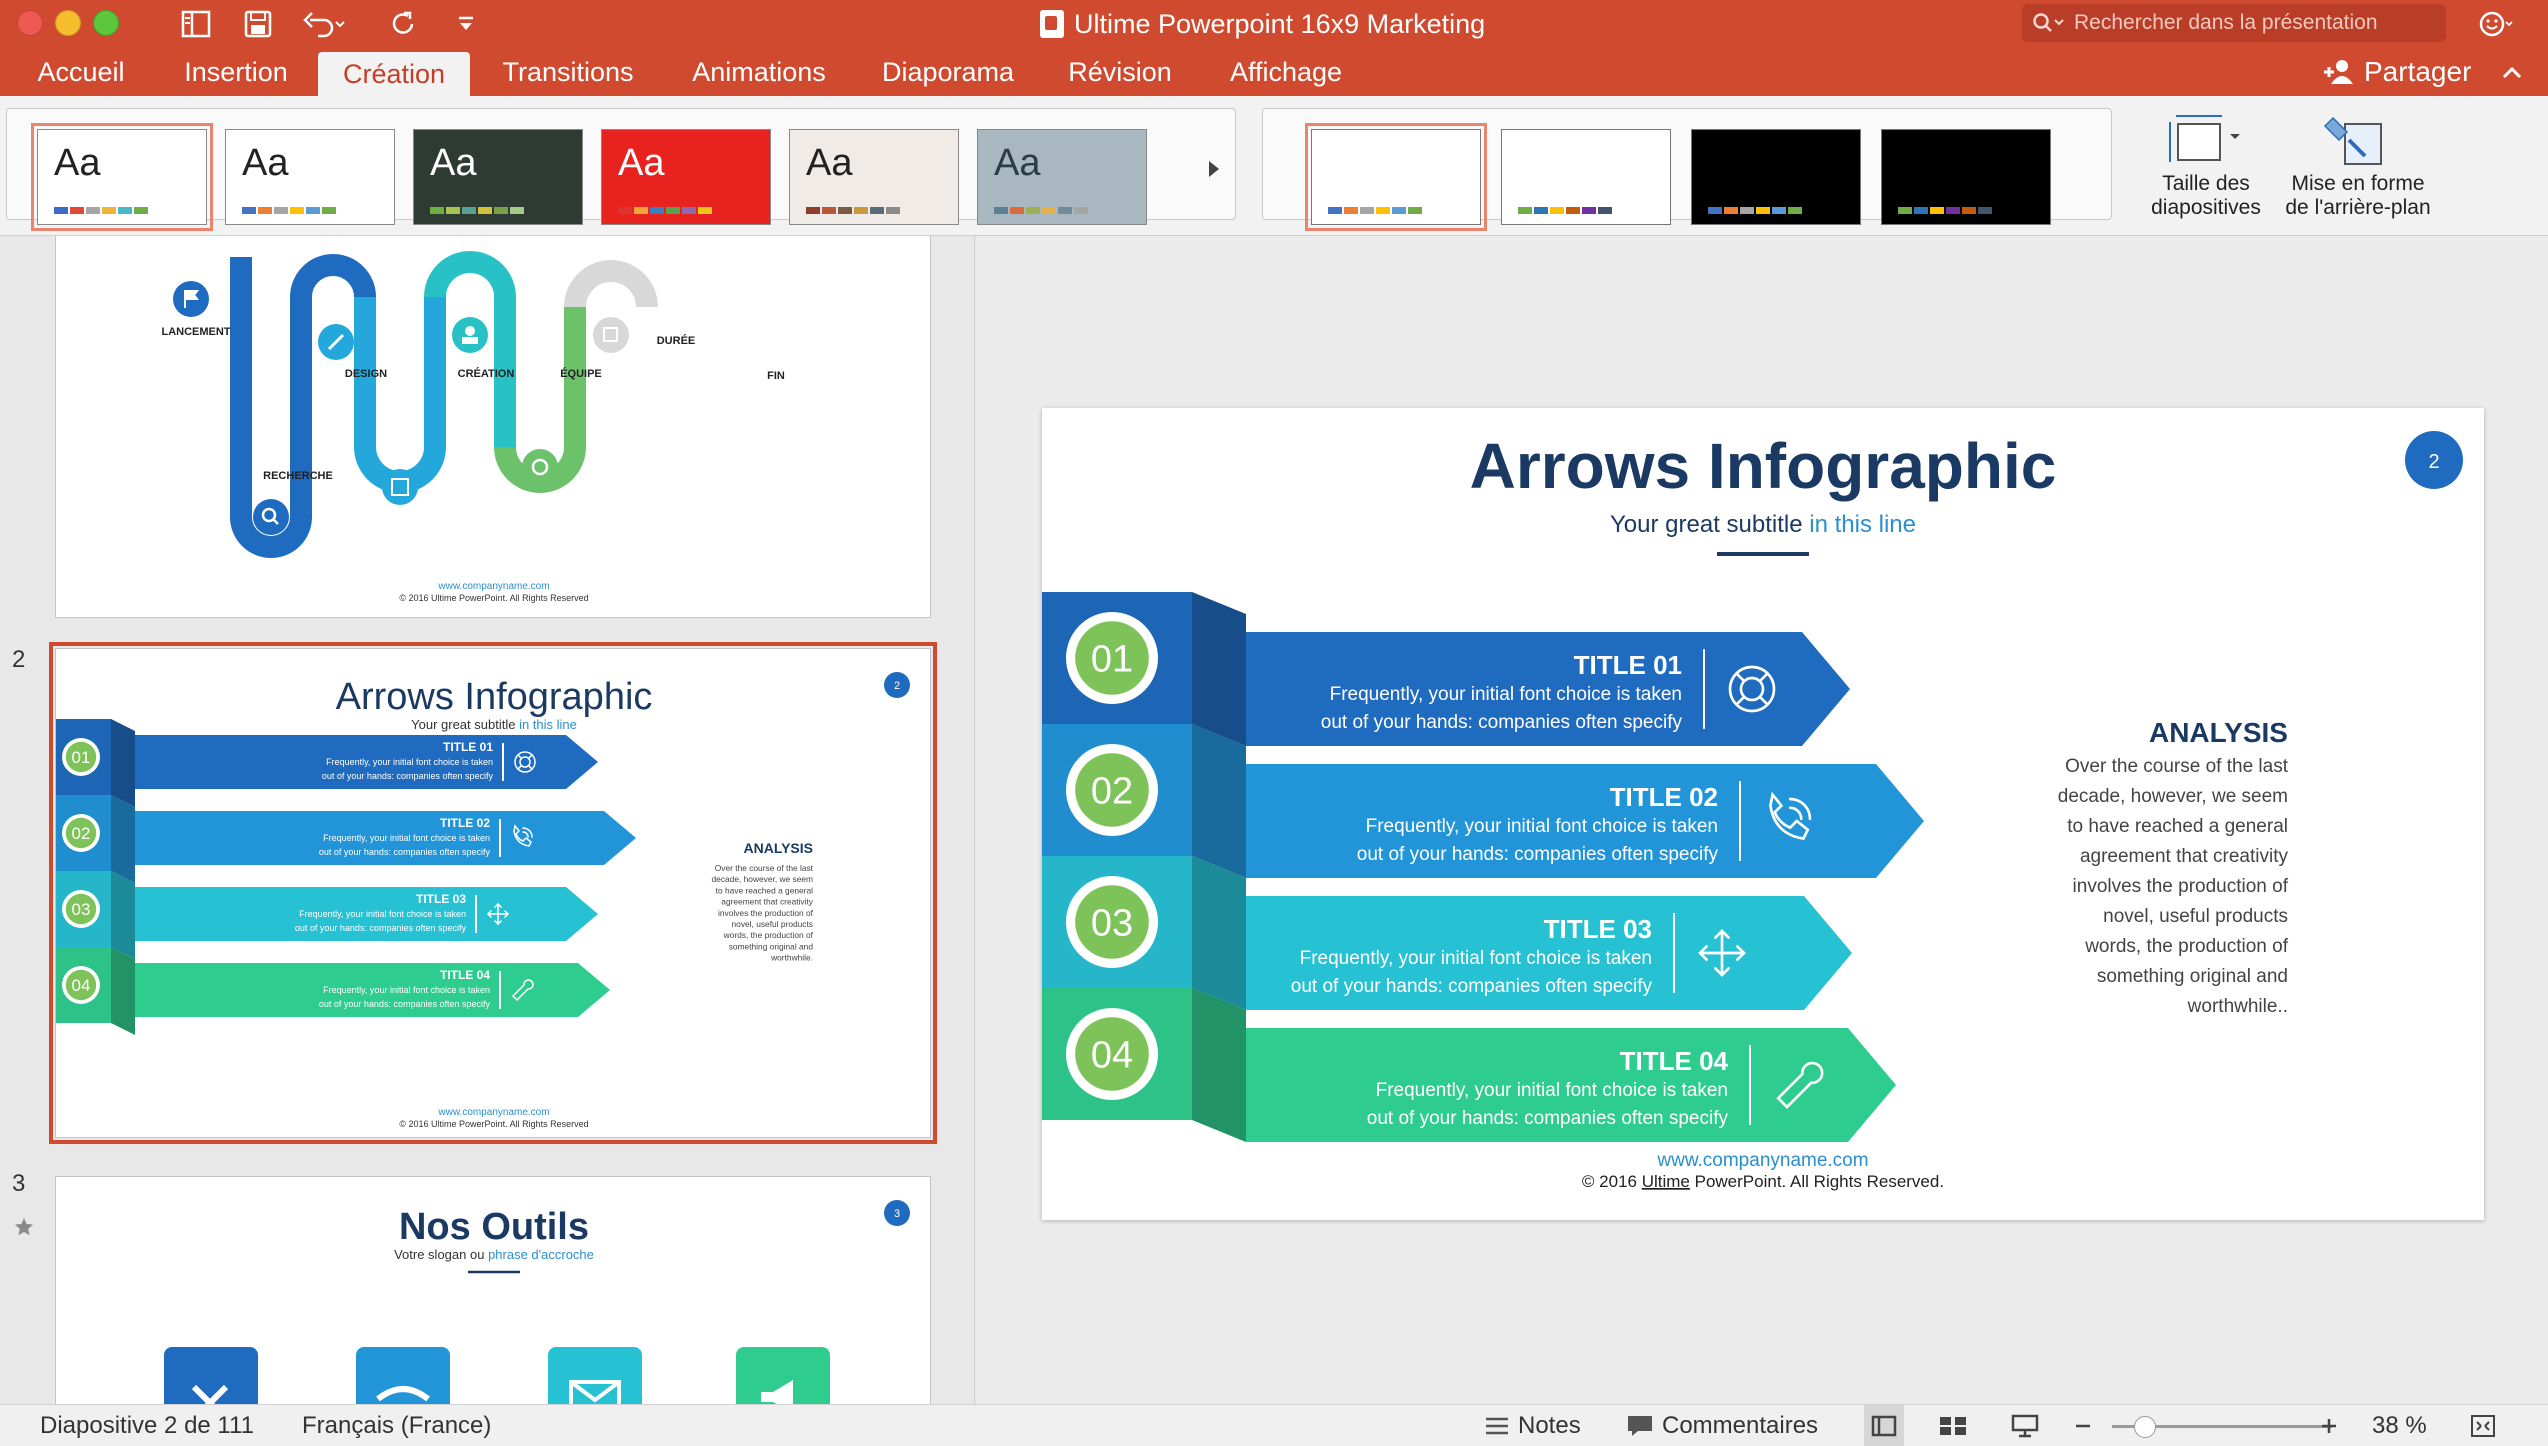  Describe the element at coordinates (1755, 210) in the screenshot. I see `variant-color-swatches` at that location.